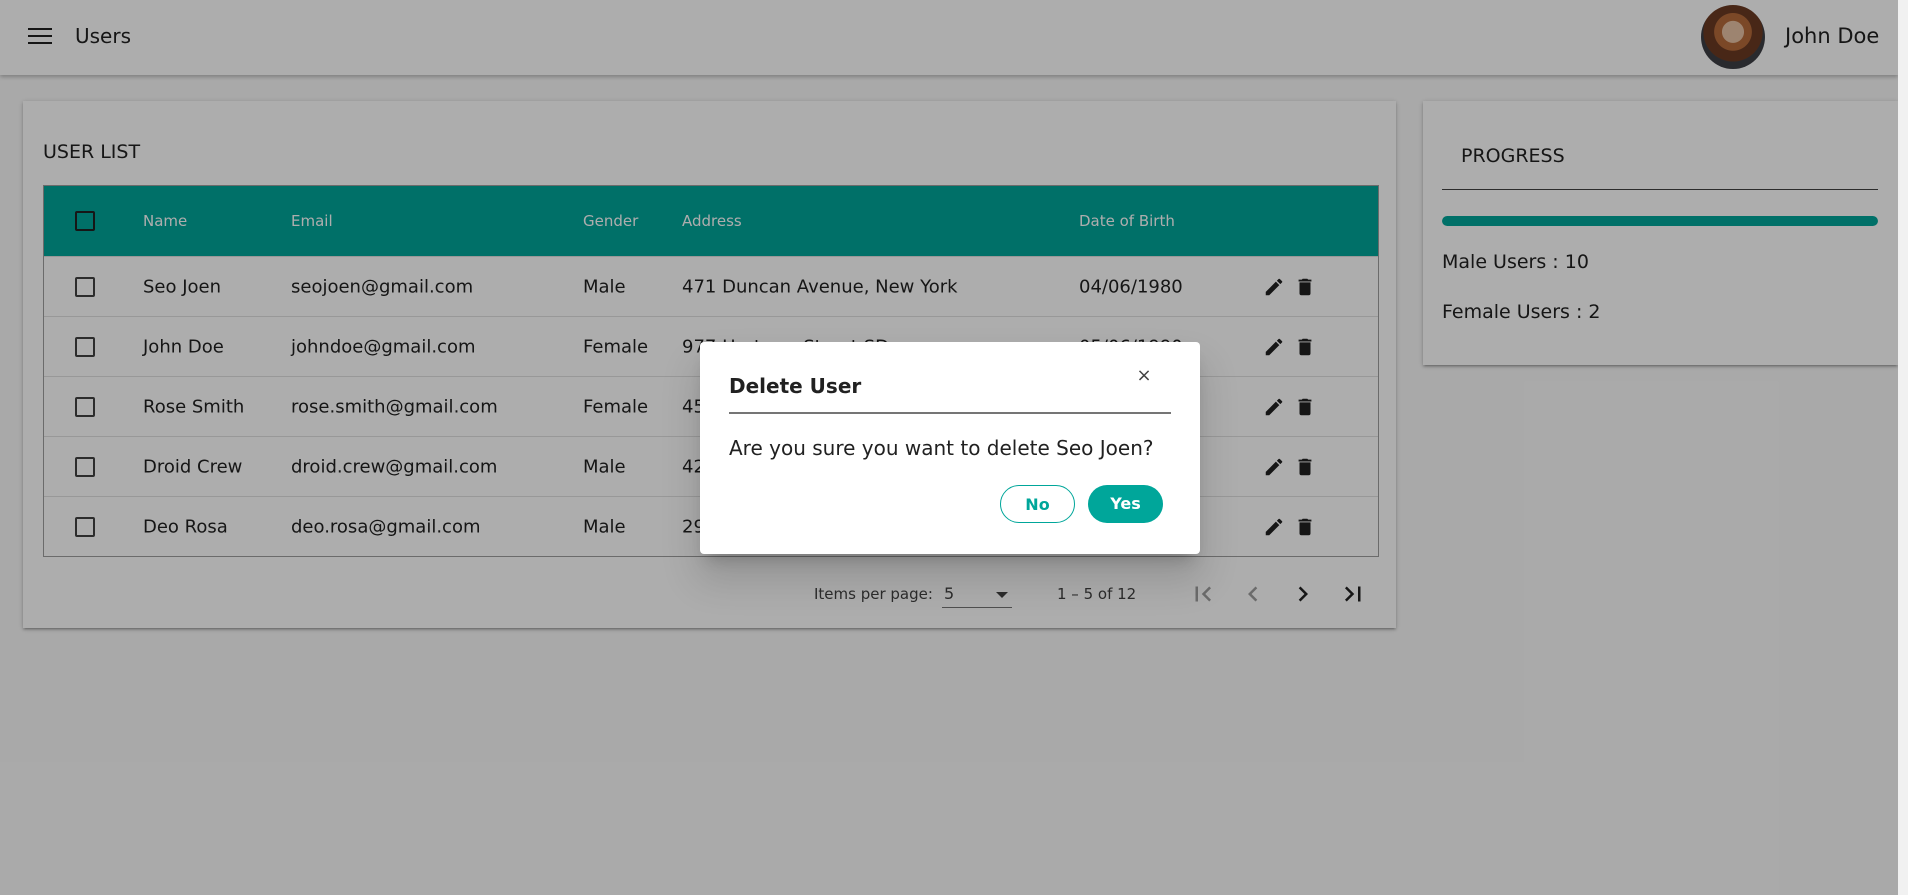 This screenshot has height=895, width=1908. What do you see at coordinates (1125, 504) in the screenshot?
I see `yes-button: Yes` at bounding box center [1125, 504].